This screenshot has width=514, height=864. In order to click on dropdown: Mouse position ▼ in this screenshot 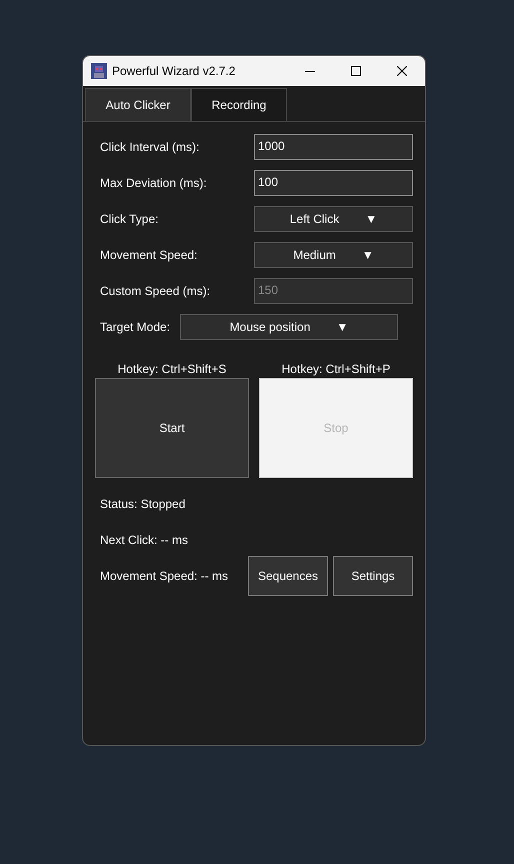, I will do `click(289, 327)`.